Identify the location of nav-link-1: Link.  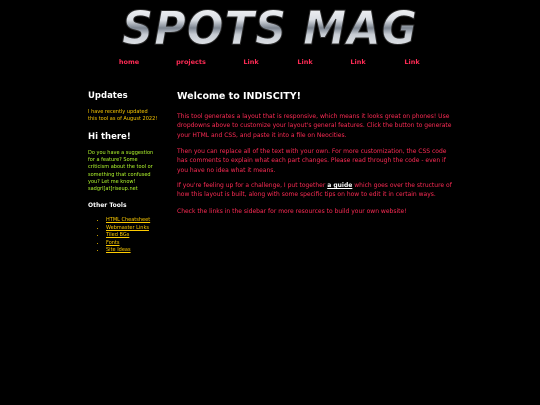
(250, 62).